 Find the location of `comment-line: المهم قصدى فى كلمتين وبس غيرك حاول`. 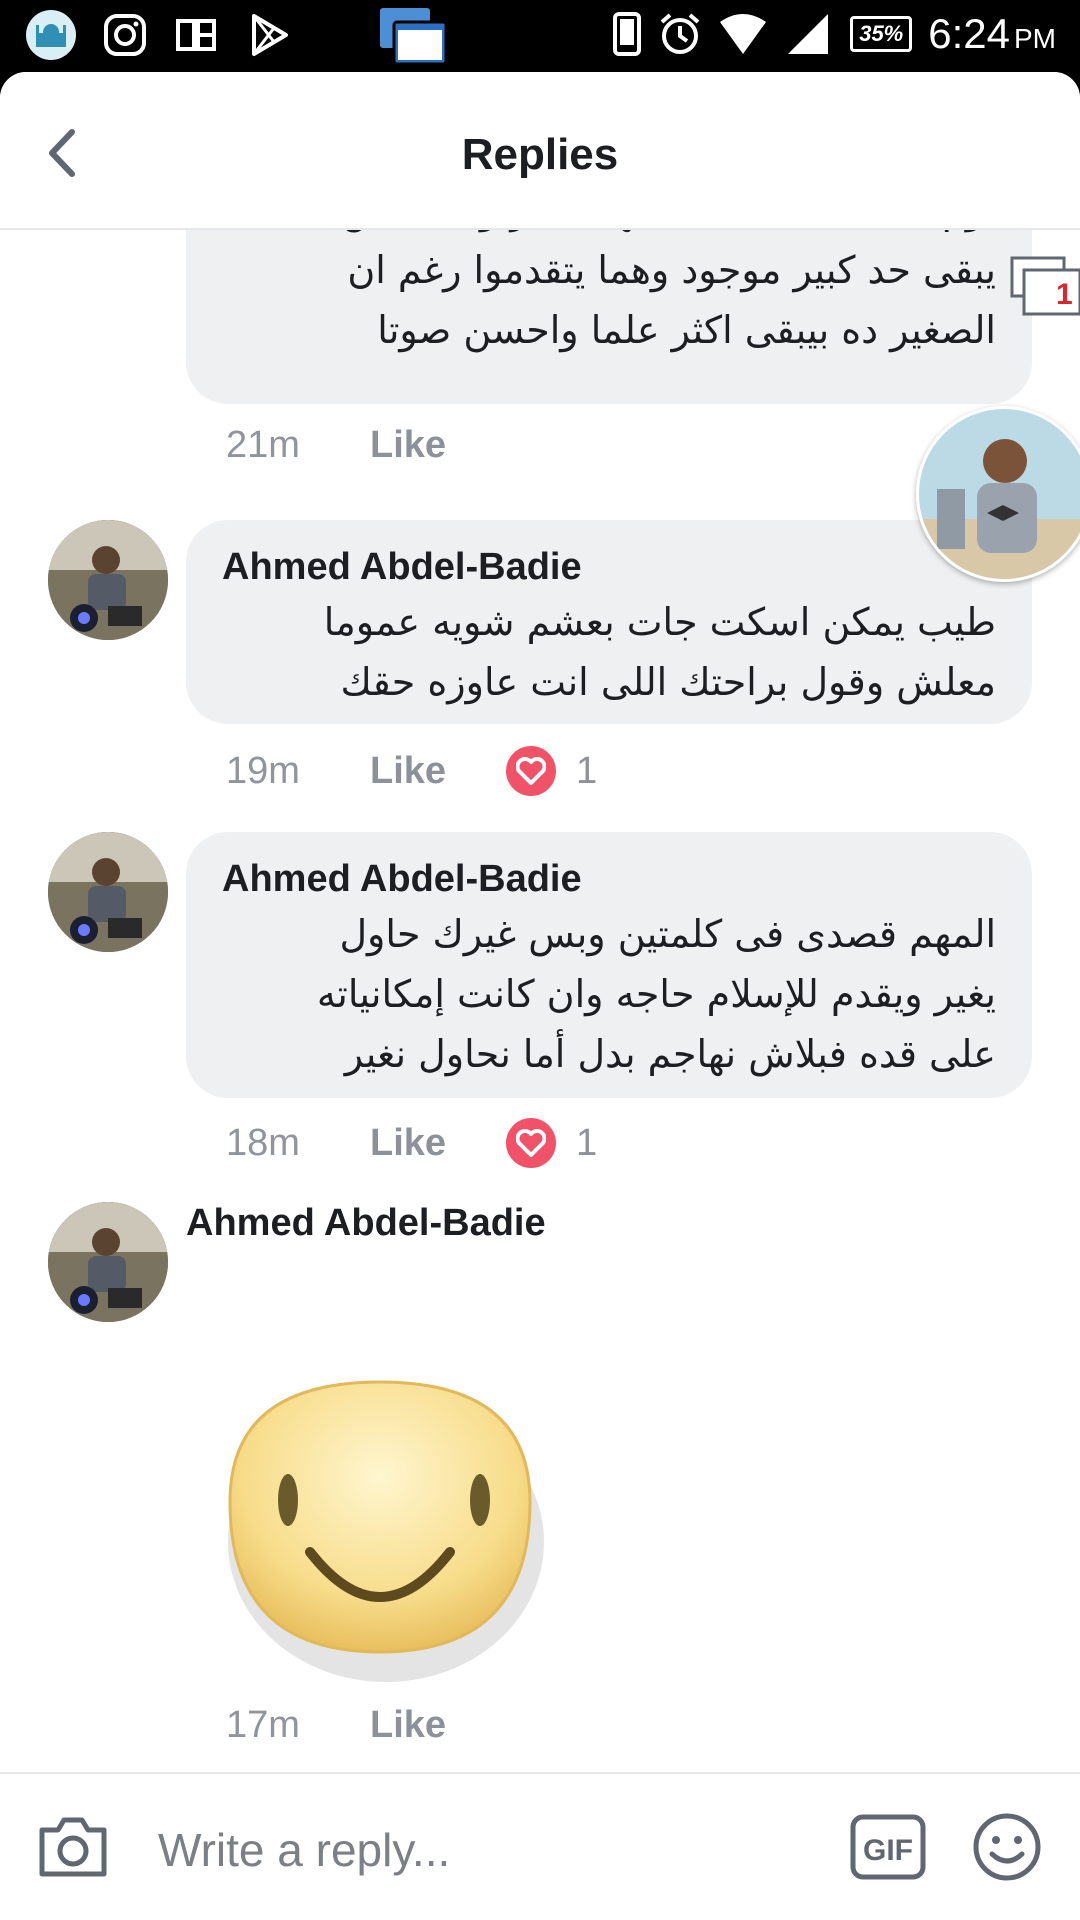

comment-line: المهم قصدى فى كلمتين وبس غيرك حاول is located at coordinates (667, 934).